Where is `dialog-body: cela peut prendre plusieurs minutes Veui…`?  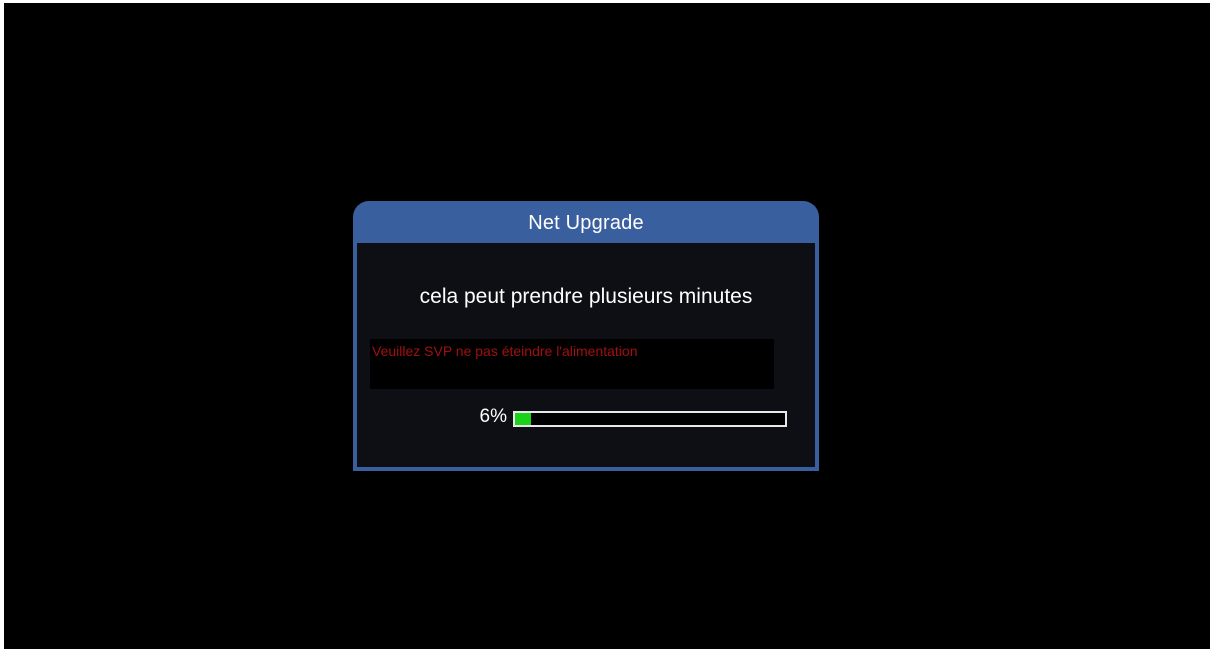 dialog-body: cela peut prendre plusieurs minutes Veui… is located at coordinates (586, 357).